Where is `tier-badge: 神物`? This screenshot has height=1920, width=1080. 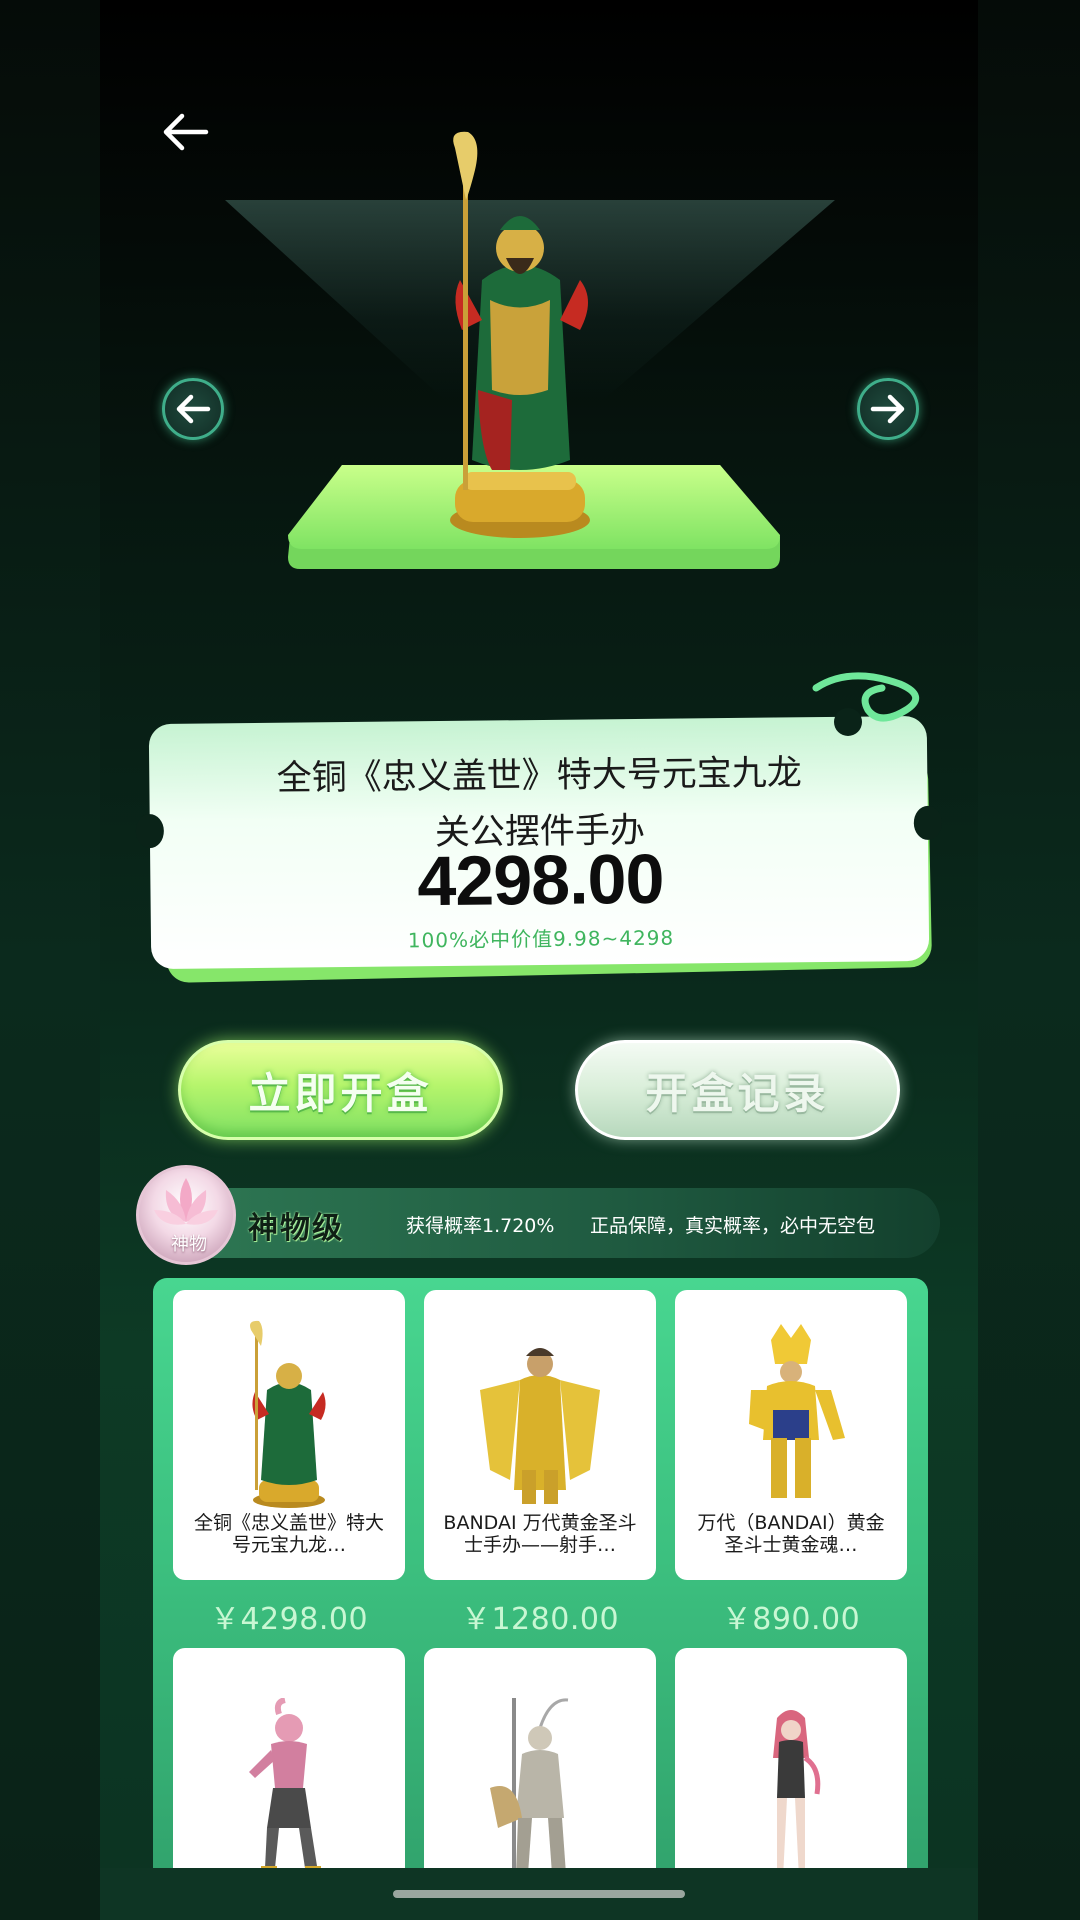 tier-badge: 神物 is located at coordinates (186, 1215).